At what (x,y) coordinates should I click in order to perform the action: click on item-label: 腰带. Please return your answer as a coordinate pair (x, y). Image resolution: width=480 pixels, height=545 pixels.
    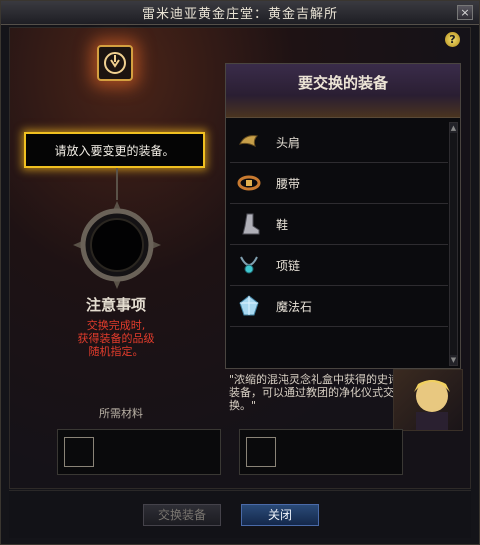
    Looking at the image, I should click on (288, 183).